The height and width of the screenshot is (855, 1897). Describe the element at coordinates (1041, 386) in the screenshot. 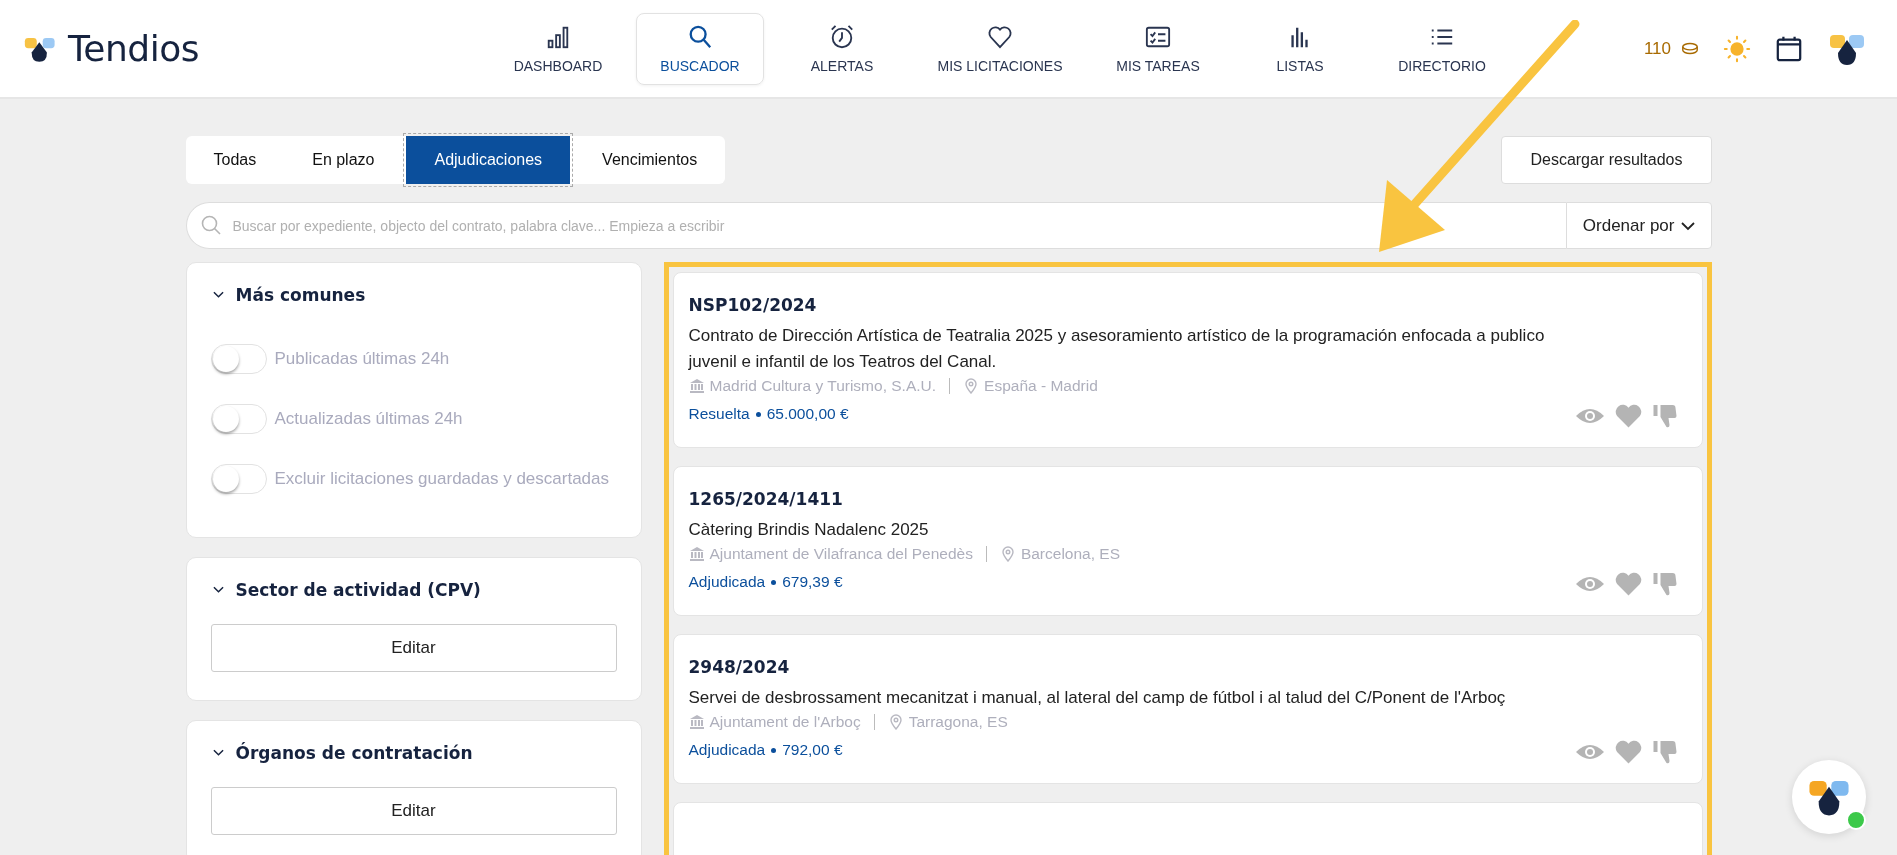

I see `location-name: España - Madrid` at that location.